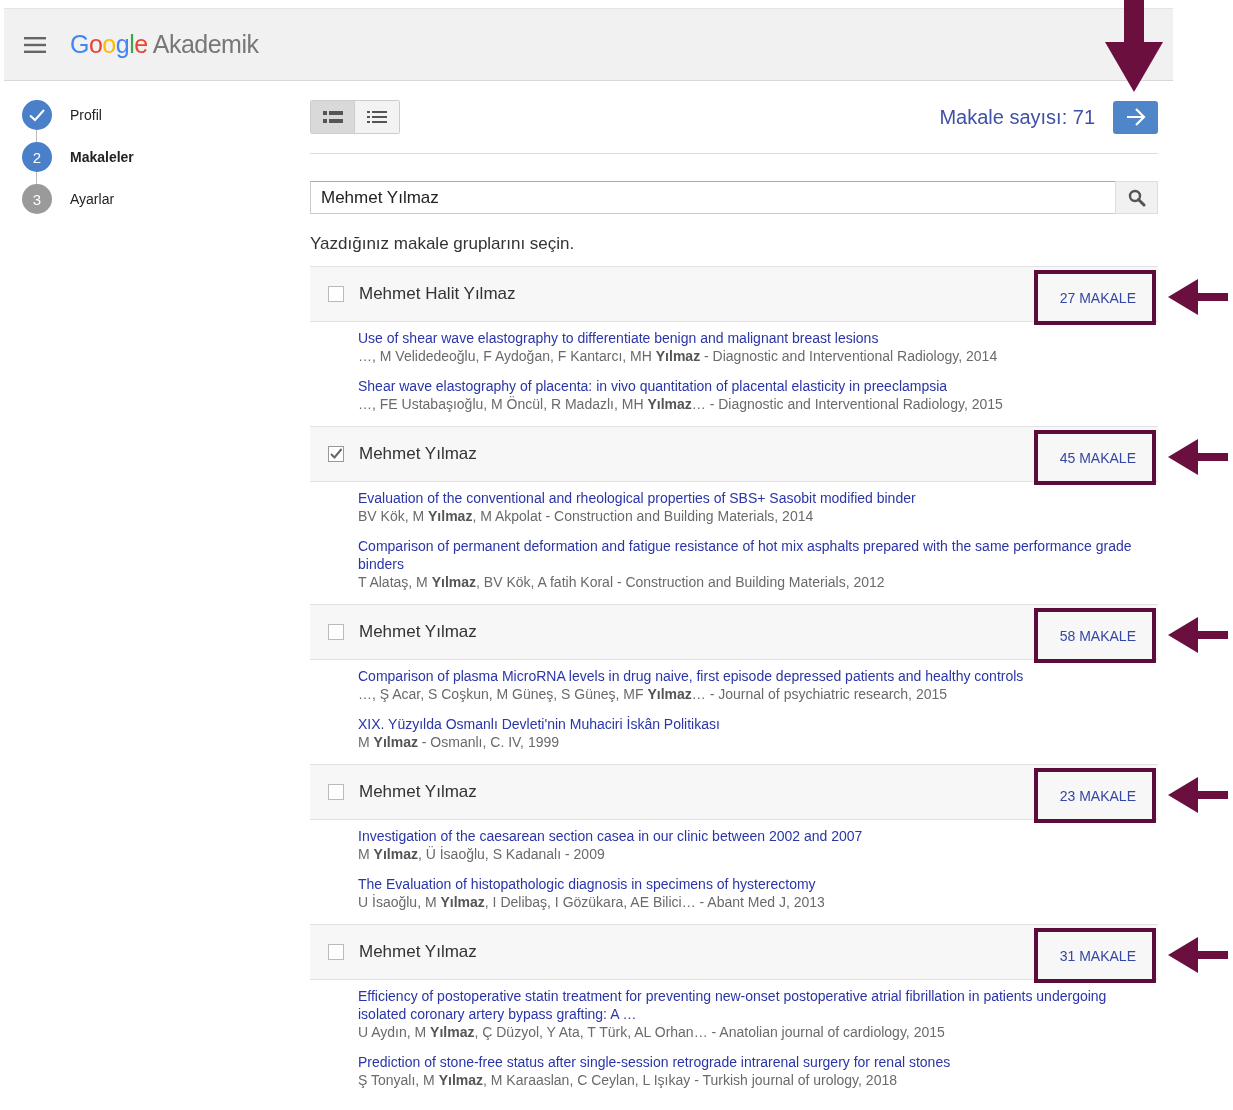  What do you see at coordinates (678, 356) in the screenshot?
I see `article-authors: …, M Velidedeoğlu, F Aydoğan, F Kantarcı, MH Yılmaz - Diagnostic and Interventional Radiology, 2014` at bounding box center [678, 356].